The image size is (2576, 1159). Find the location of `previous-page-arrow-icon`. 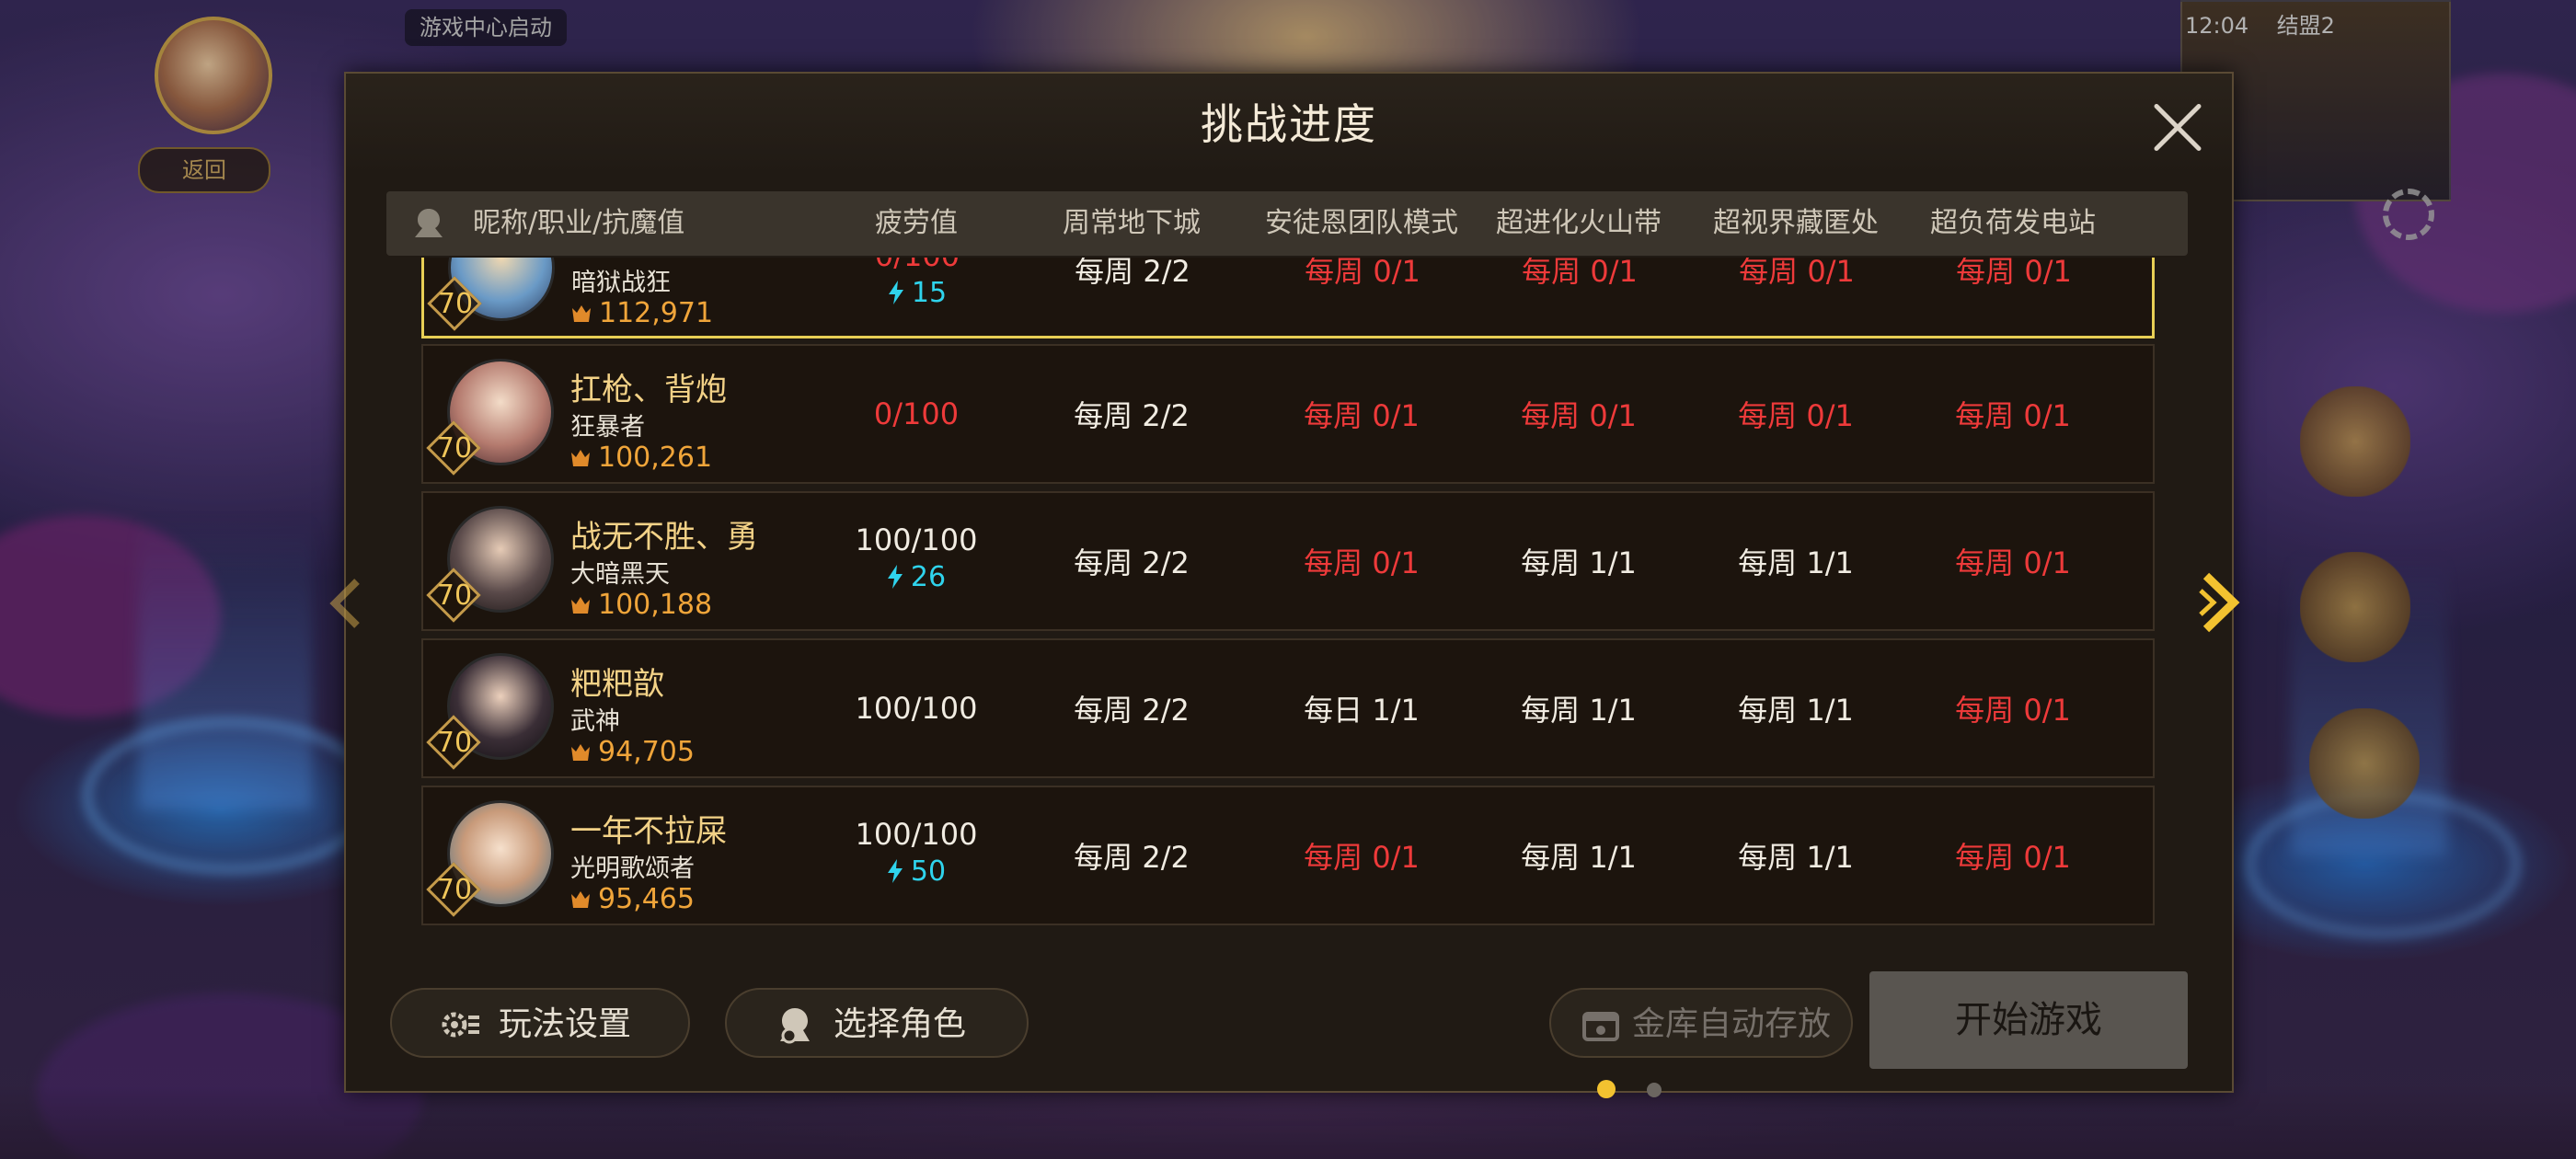

previous-page-arrow-icon is located at coordinates (346, 603).